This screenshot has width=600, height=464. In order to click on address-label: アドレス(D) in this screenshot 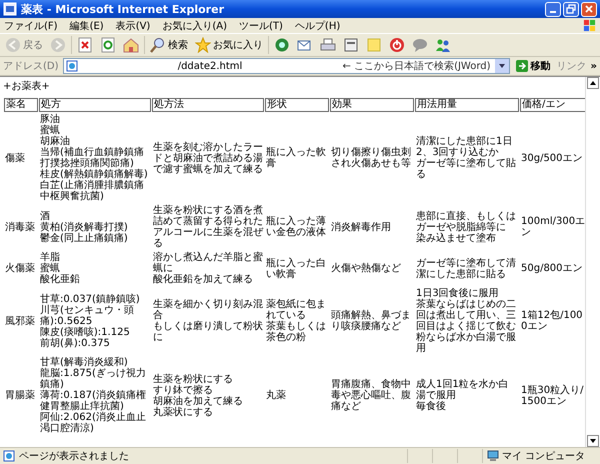, I will do `click(31, 66)`.